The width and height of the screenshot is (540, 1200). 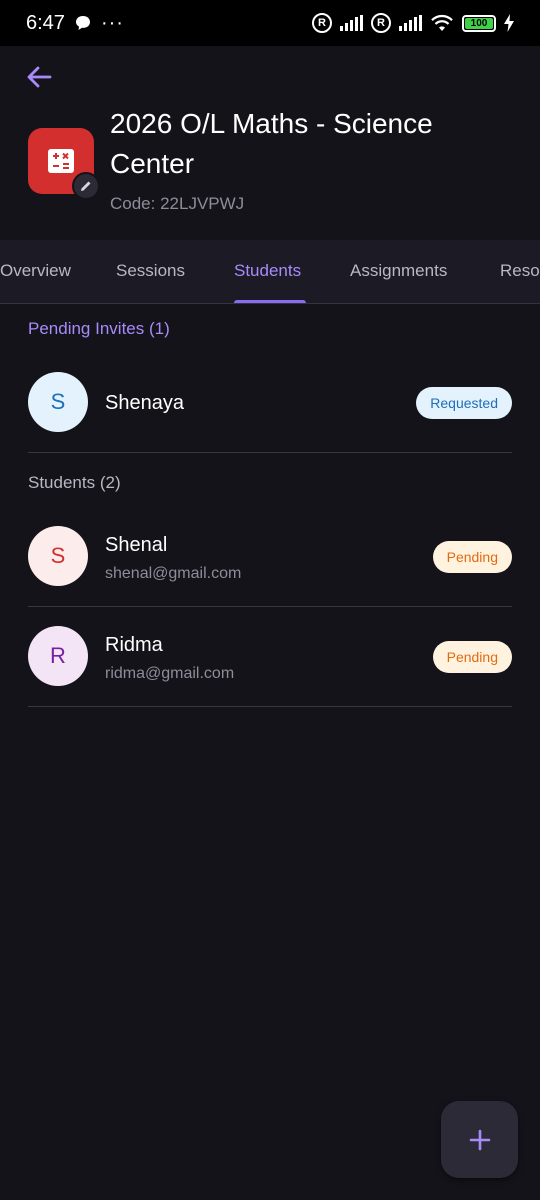 I want to click on plus-icon, so click(x=479, y=1139).